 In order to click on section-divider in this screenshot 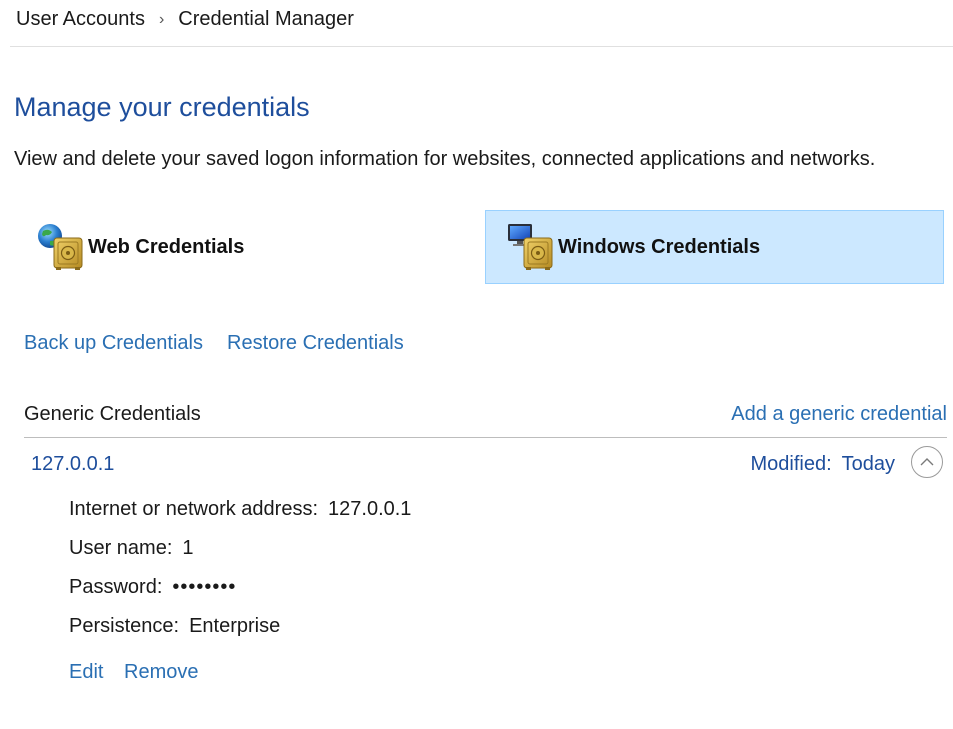, I will do `click(485, 437)`.